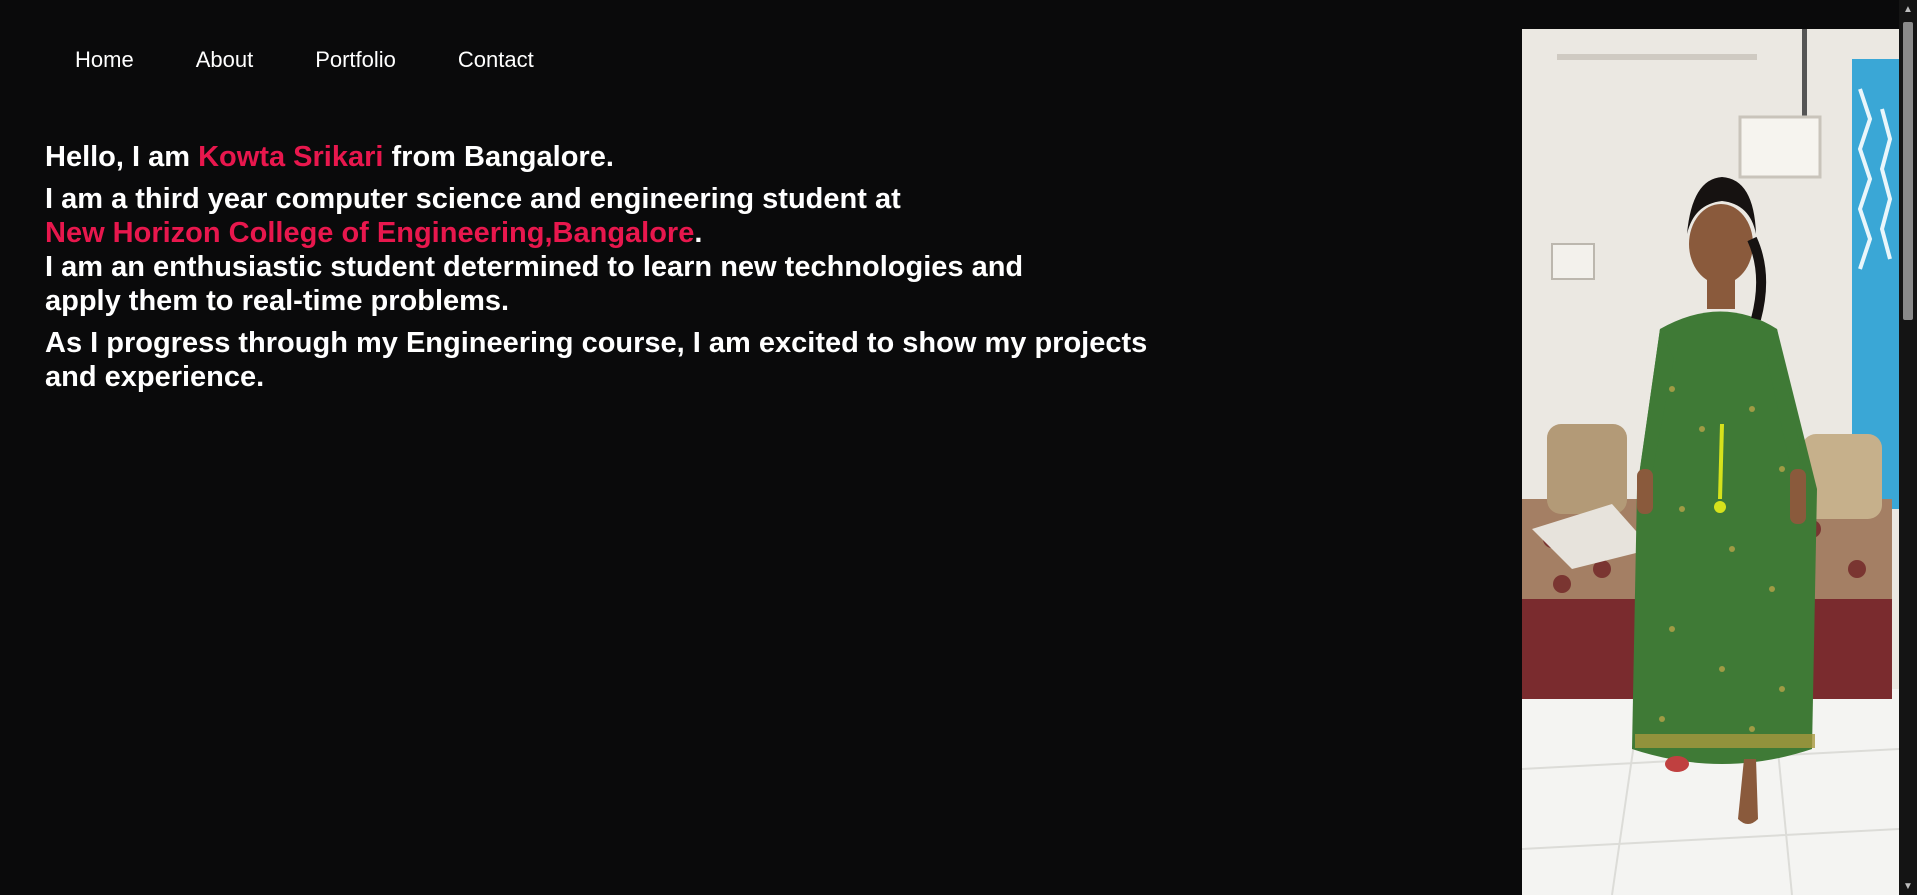 Image resolution: width=1917 pixels, height=895 pixels. I want to click on top-nav: Home About Portfolio Contact, so click(282, 60).